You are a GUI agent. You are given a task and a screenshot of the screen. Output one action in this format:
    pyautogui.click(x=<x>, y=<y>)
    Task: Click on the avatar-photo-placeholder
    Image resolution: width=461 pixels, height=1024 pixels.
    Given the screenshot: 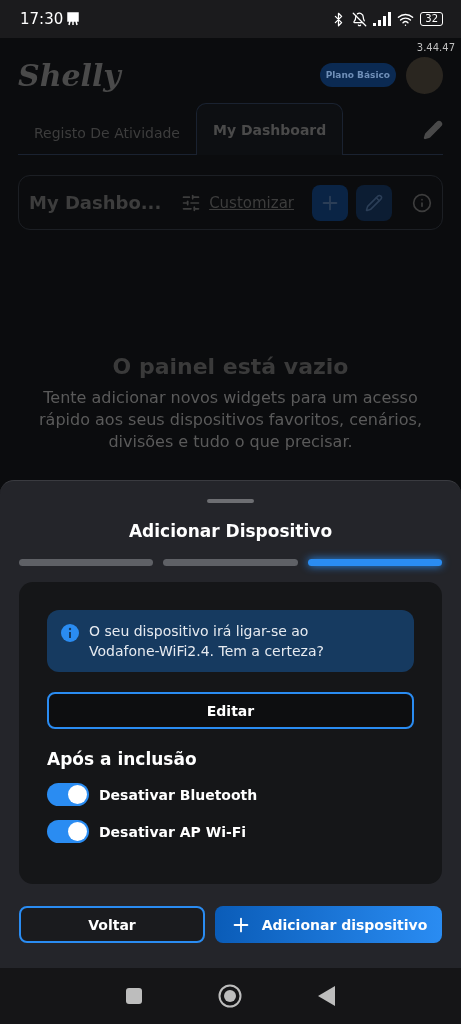 What is the action you would take?
    pyautogui.click(x=424, y=75)
    